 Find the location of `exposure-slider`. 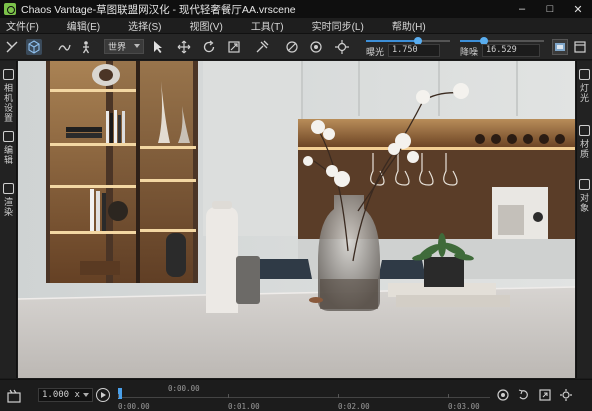

exposure-slider is located at coordinates (408, 41).